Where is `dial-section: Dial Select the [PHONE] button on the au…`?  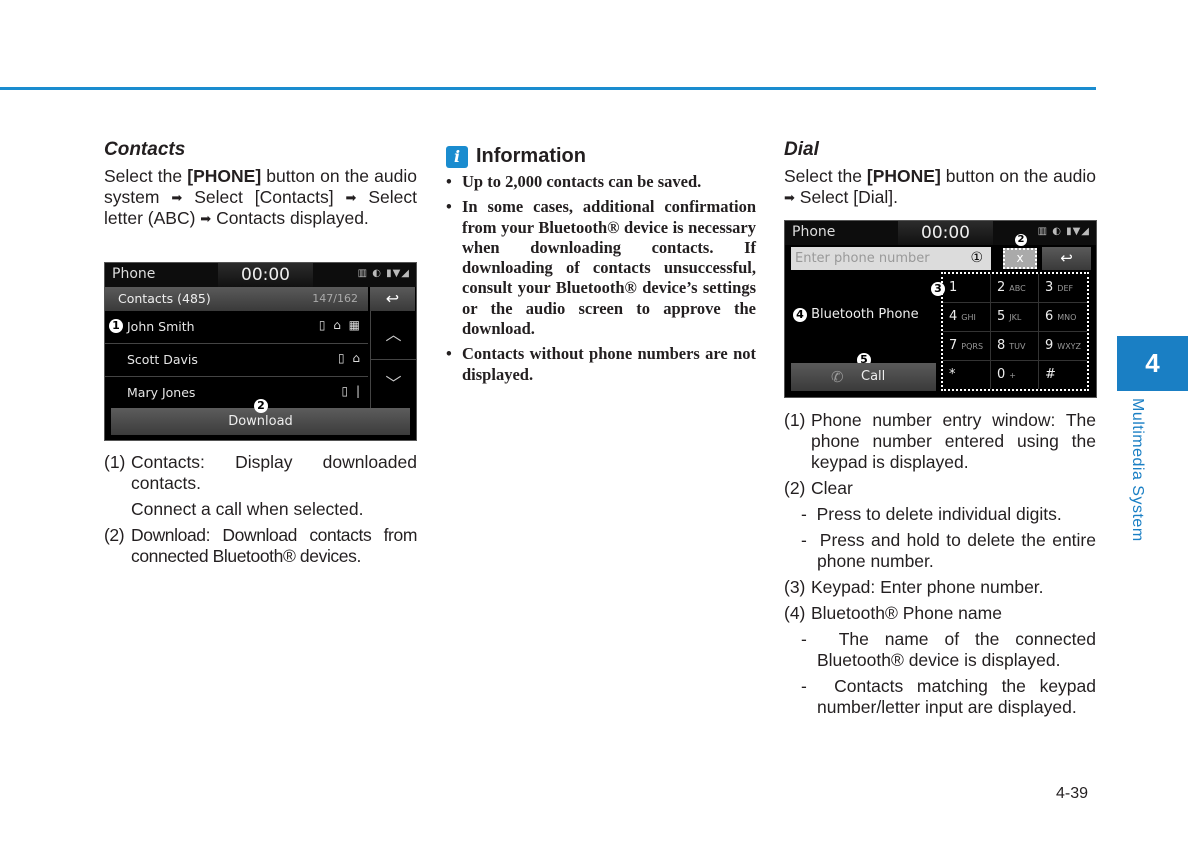 dial-section: Dial Select the [PHONE] button on the au… is located at coordinates (940, 173).